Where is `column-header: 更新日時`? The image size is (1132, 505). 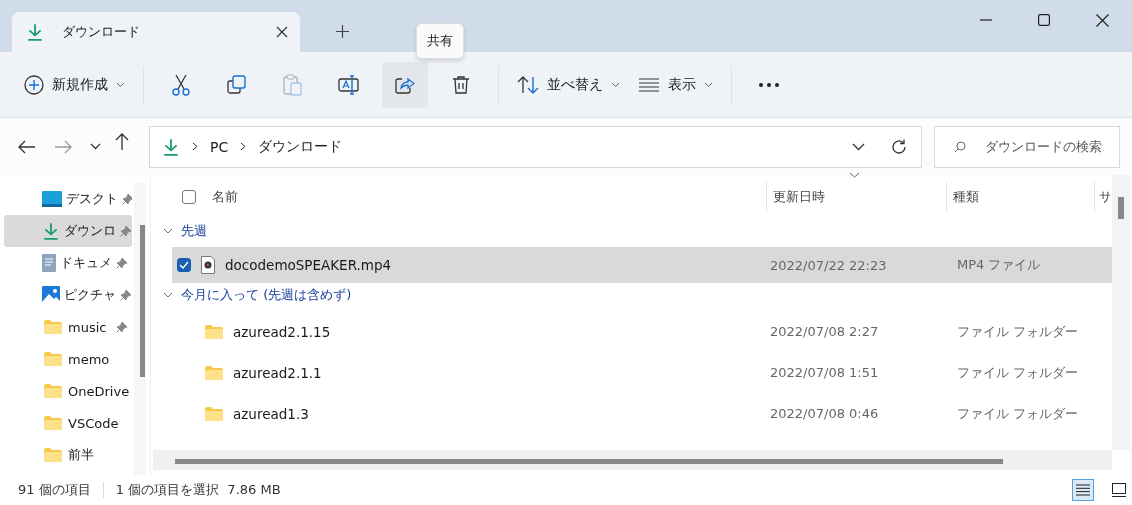 column-header: 更新日時 is located at coordinates (799, 197).